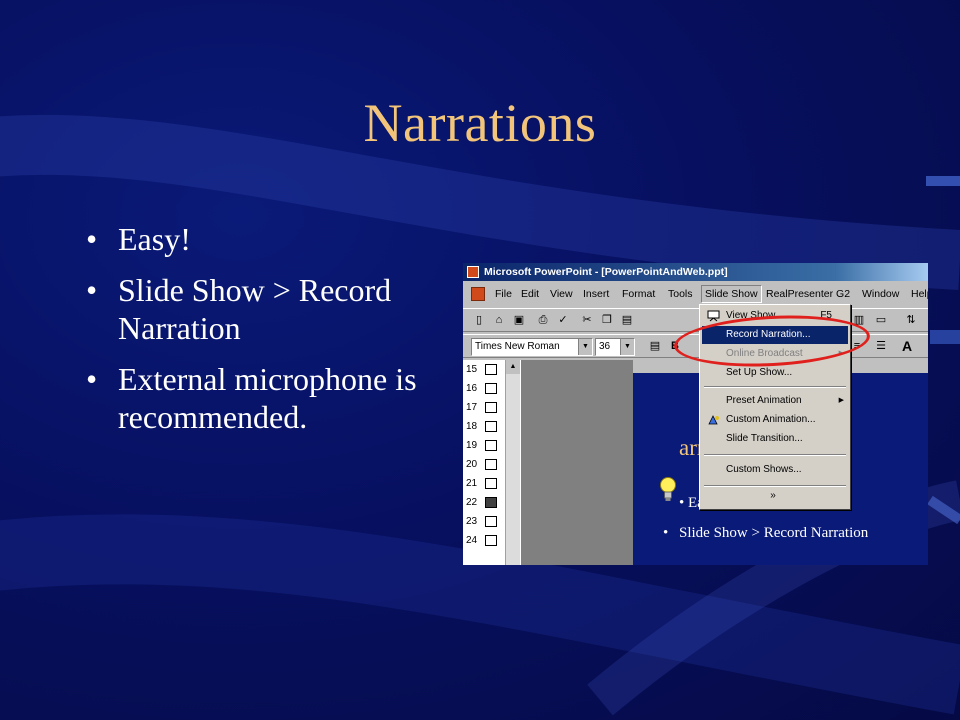  Describe the element at coordinates (880, 294) in the screenshot. I see `menu-window: Window` at that location.